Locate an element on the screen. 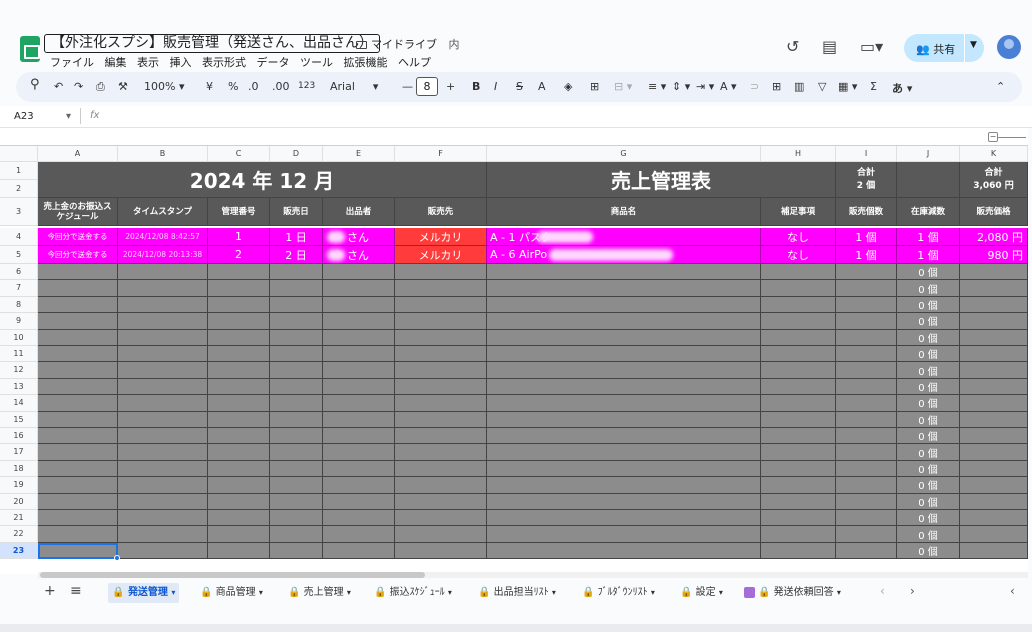  cell-k-row6 is located at coordinates (994, 272).